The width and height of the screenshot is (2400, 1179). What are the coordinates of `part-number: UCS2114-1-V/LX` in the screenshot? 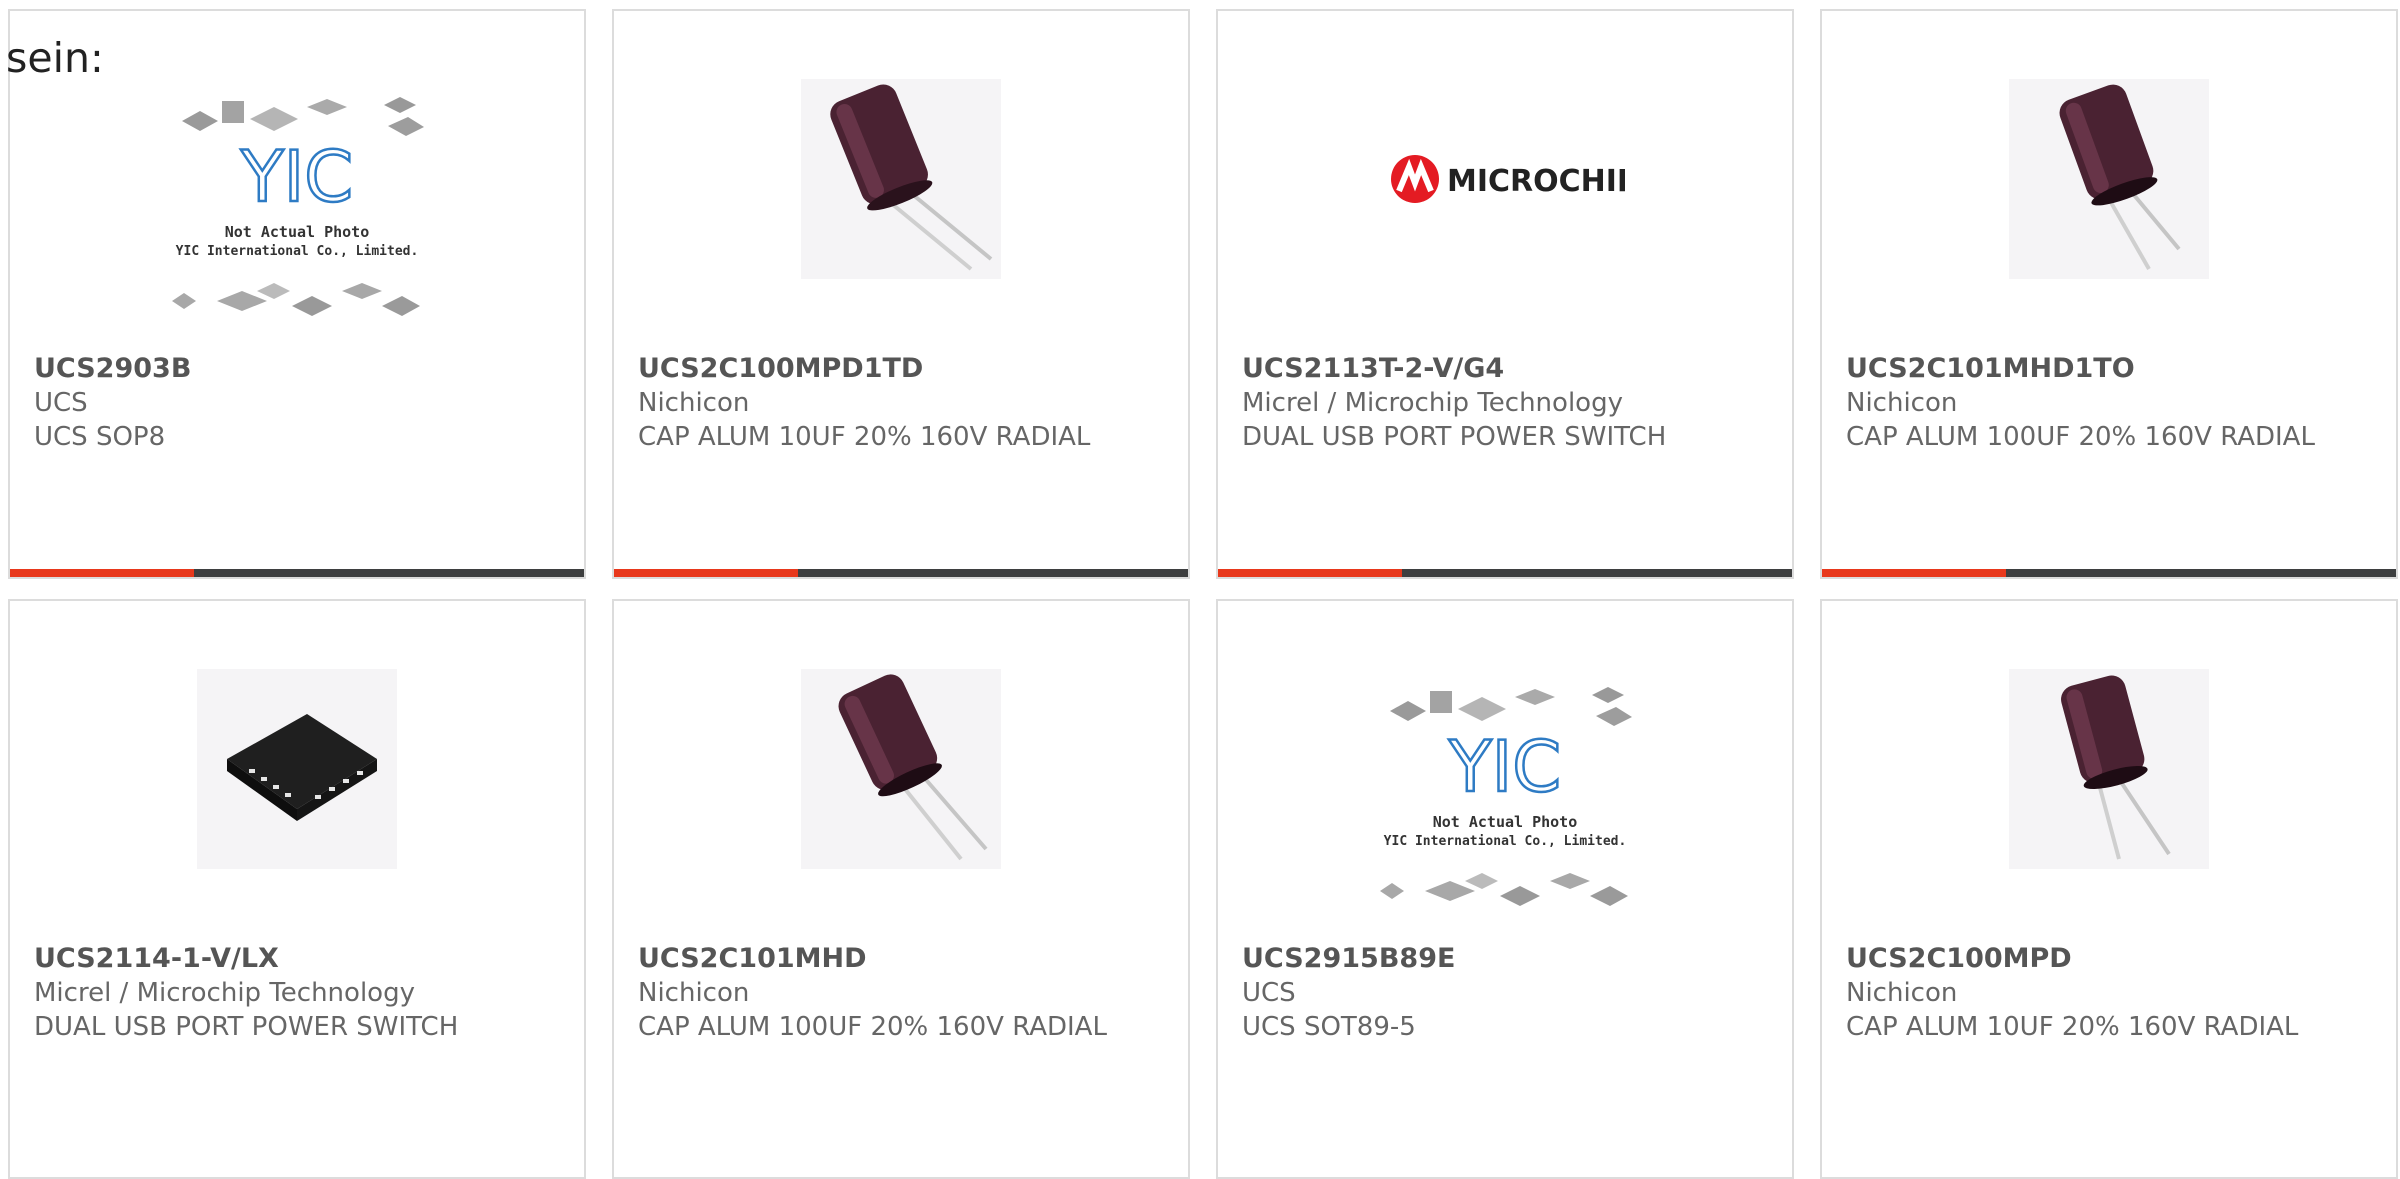 It's located at (299, 959).